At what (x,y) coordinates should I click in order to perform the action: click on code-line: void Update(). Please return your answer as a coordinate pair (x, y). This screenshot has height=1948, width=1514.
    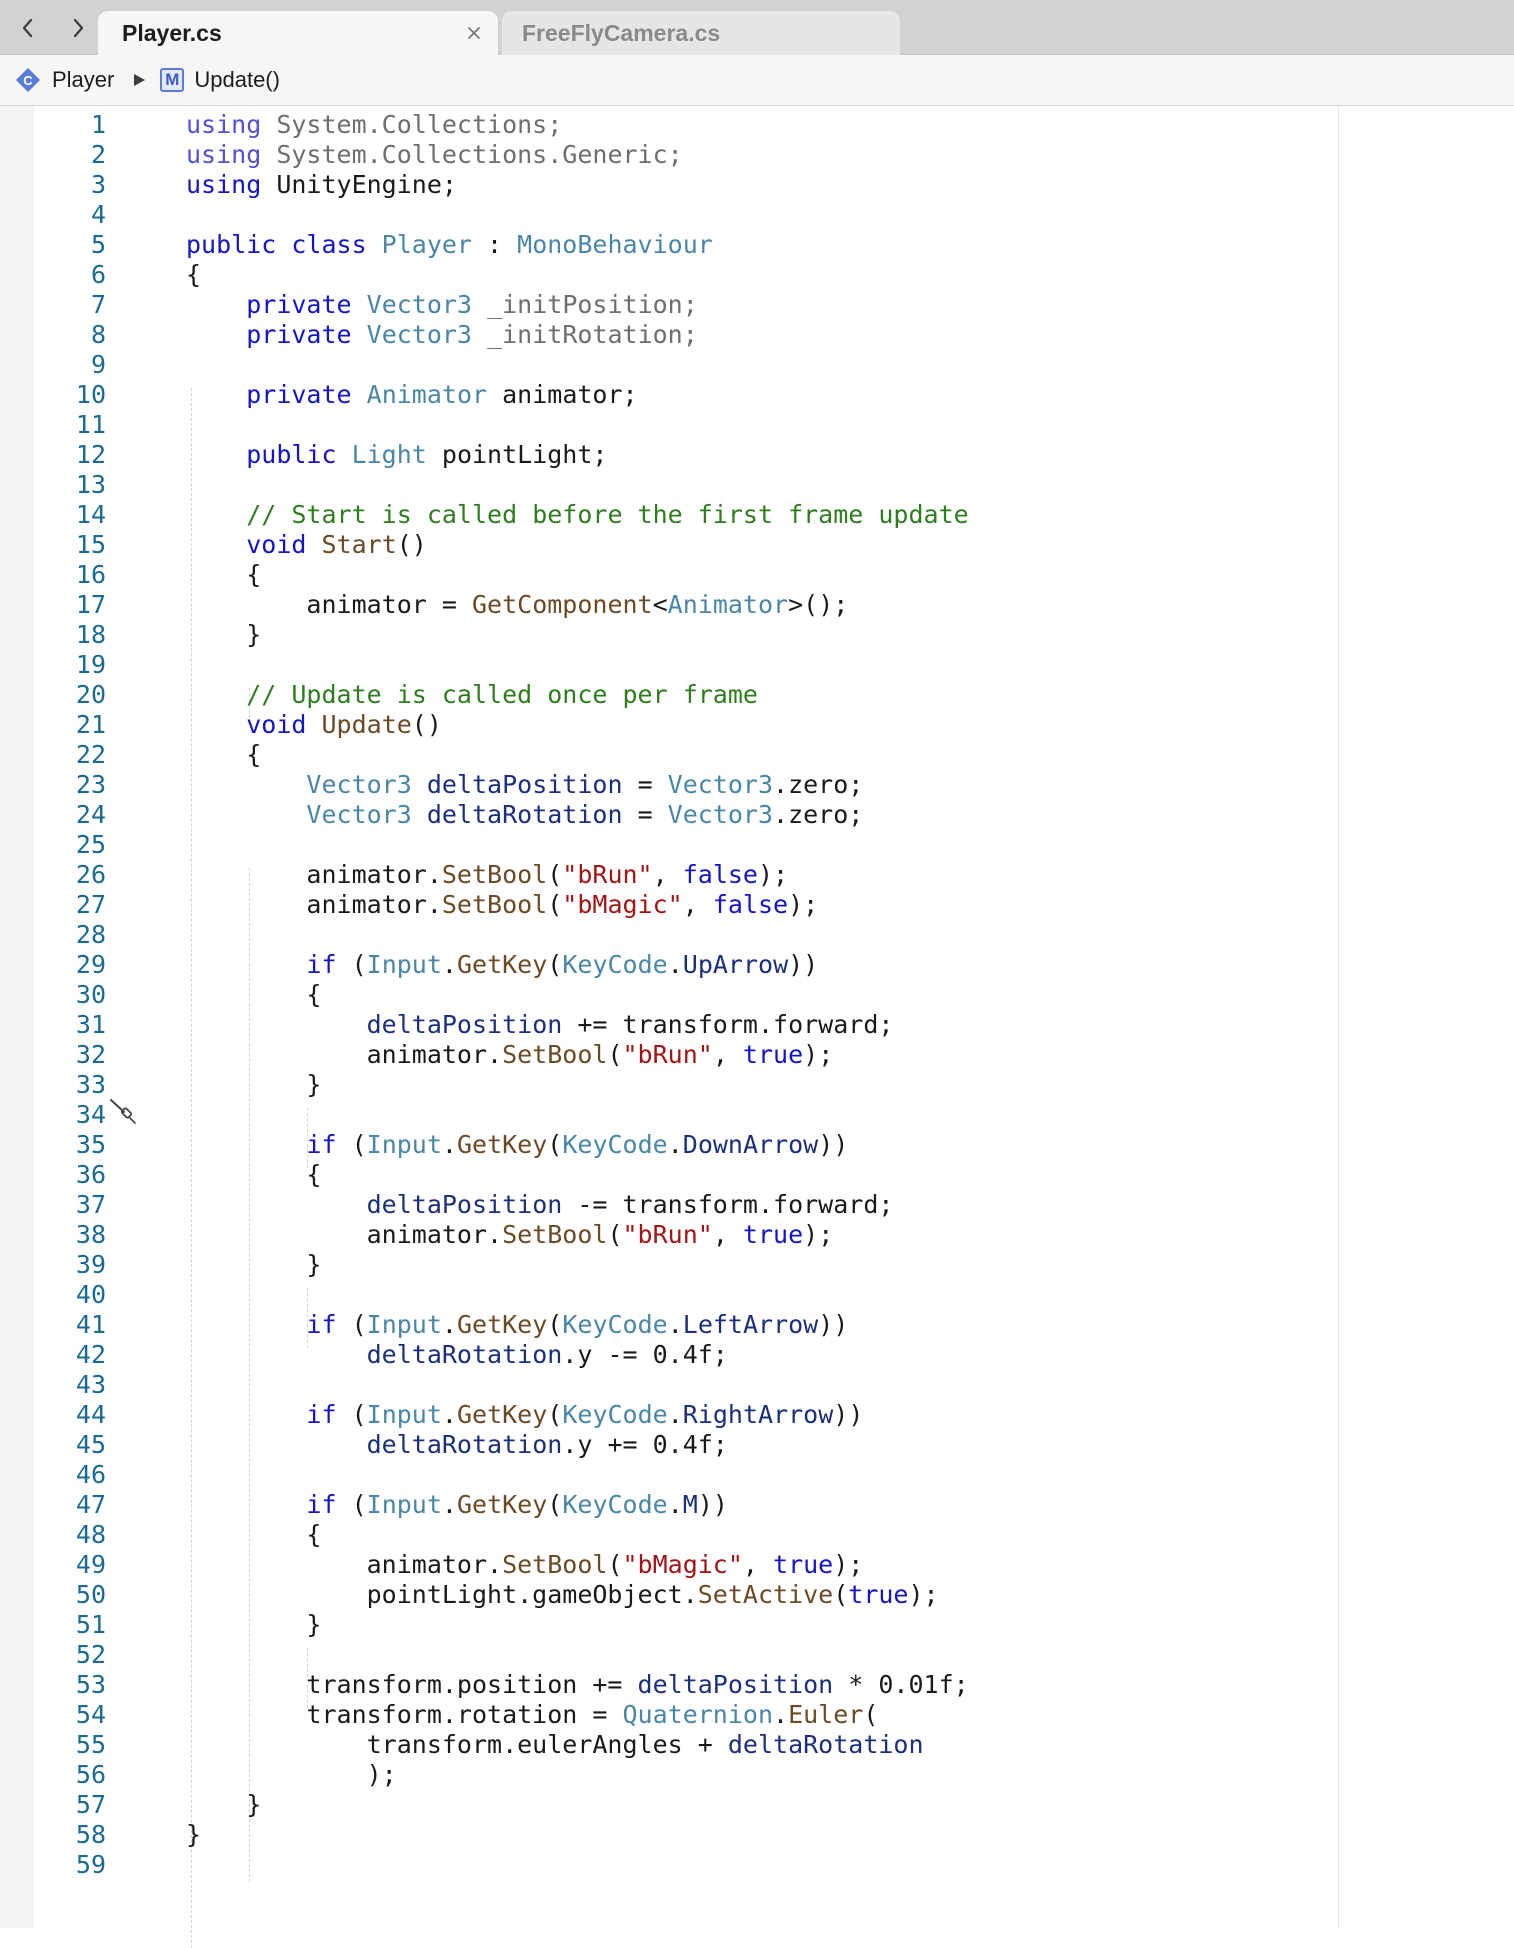
    Looking at the image, I should click on (577, 725).